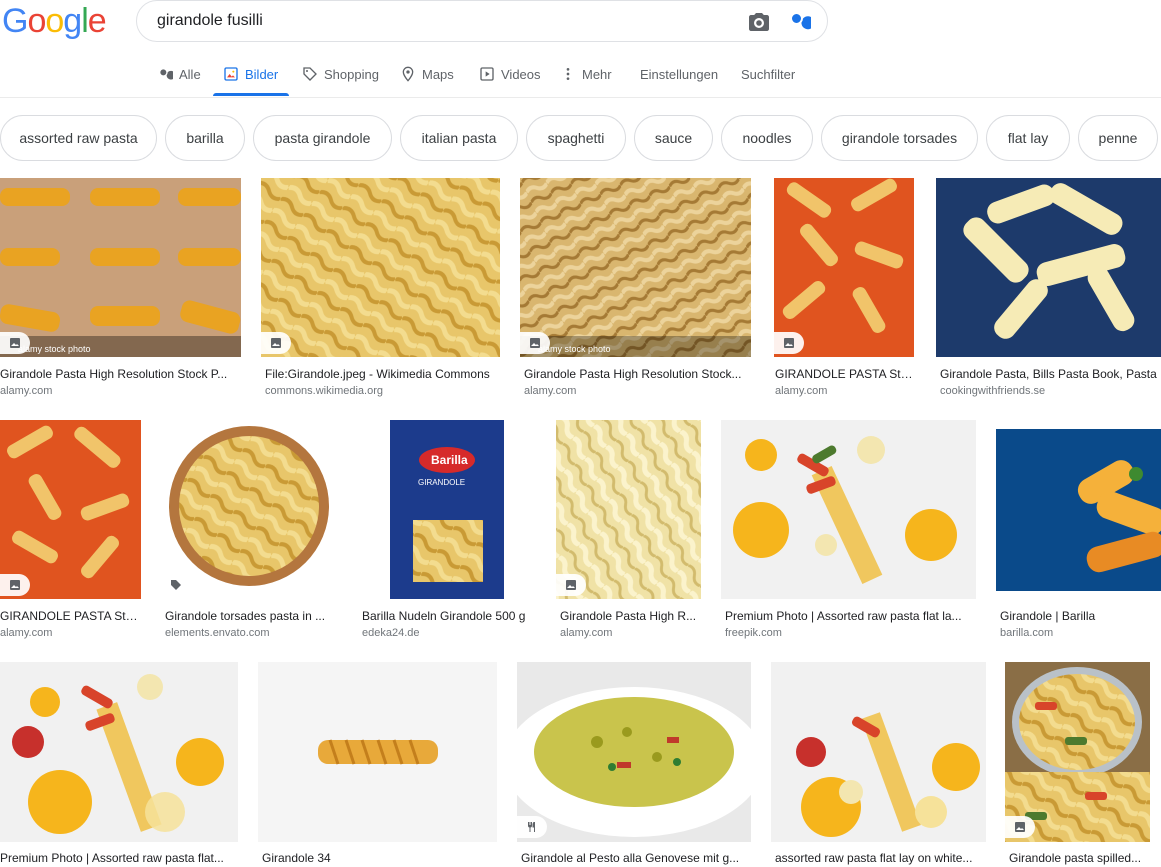 The image size is (1161, 867). What do you see at coordinates (442, 482) in the screenshot?
I see `pack-name: GIRANDOLE` at bounding box center [442, 482].